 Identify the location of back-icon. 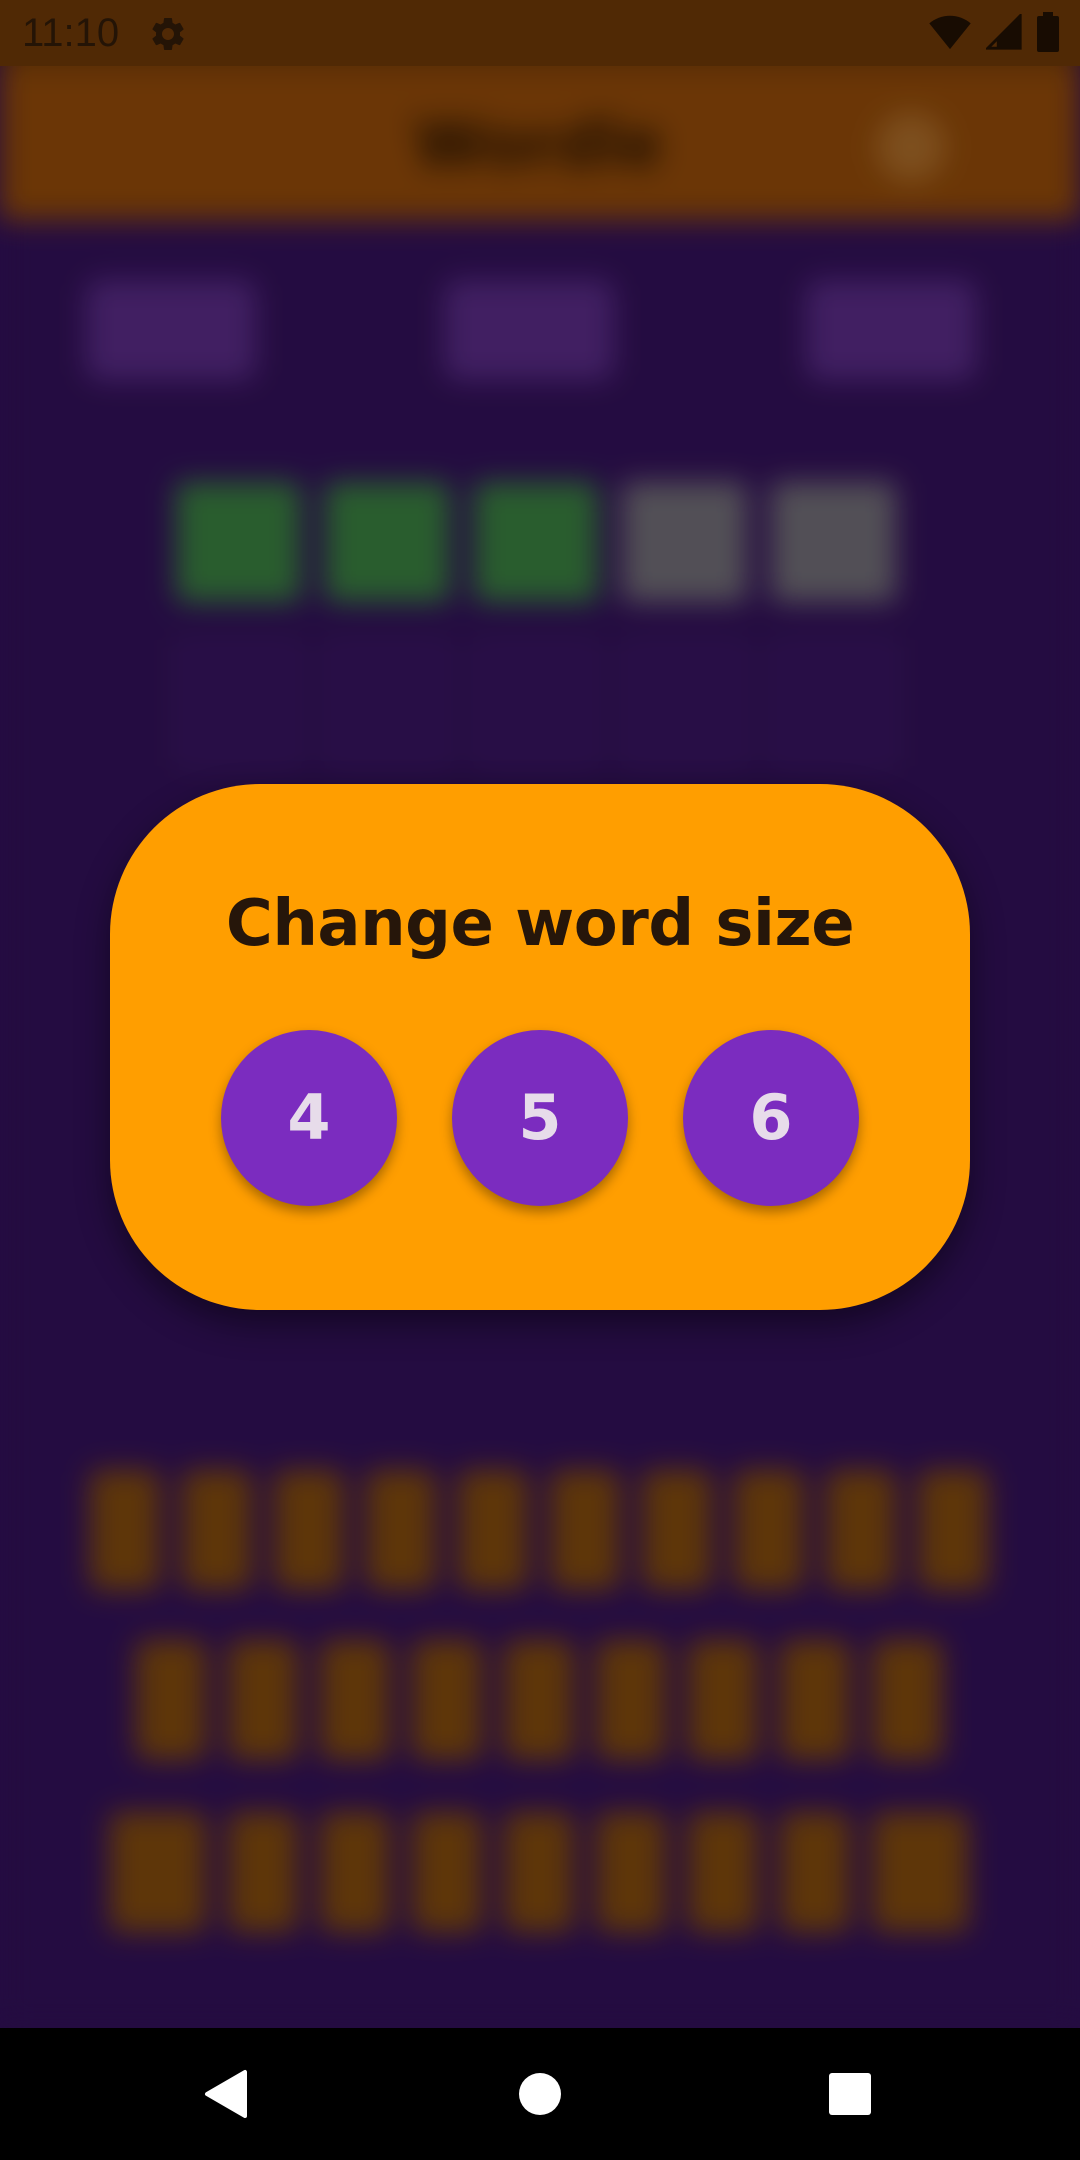
(226, 2094).